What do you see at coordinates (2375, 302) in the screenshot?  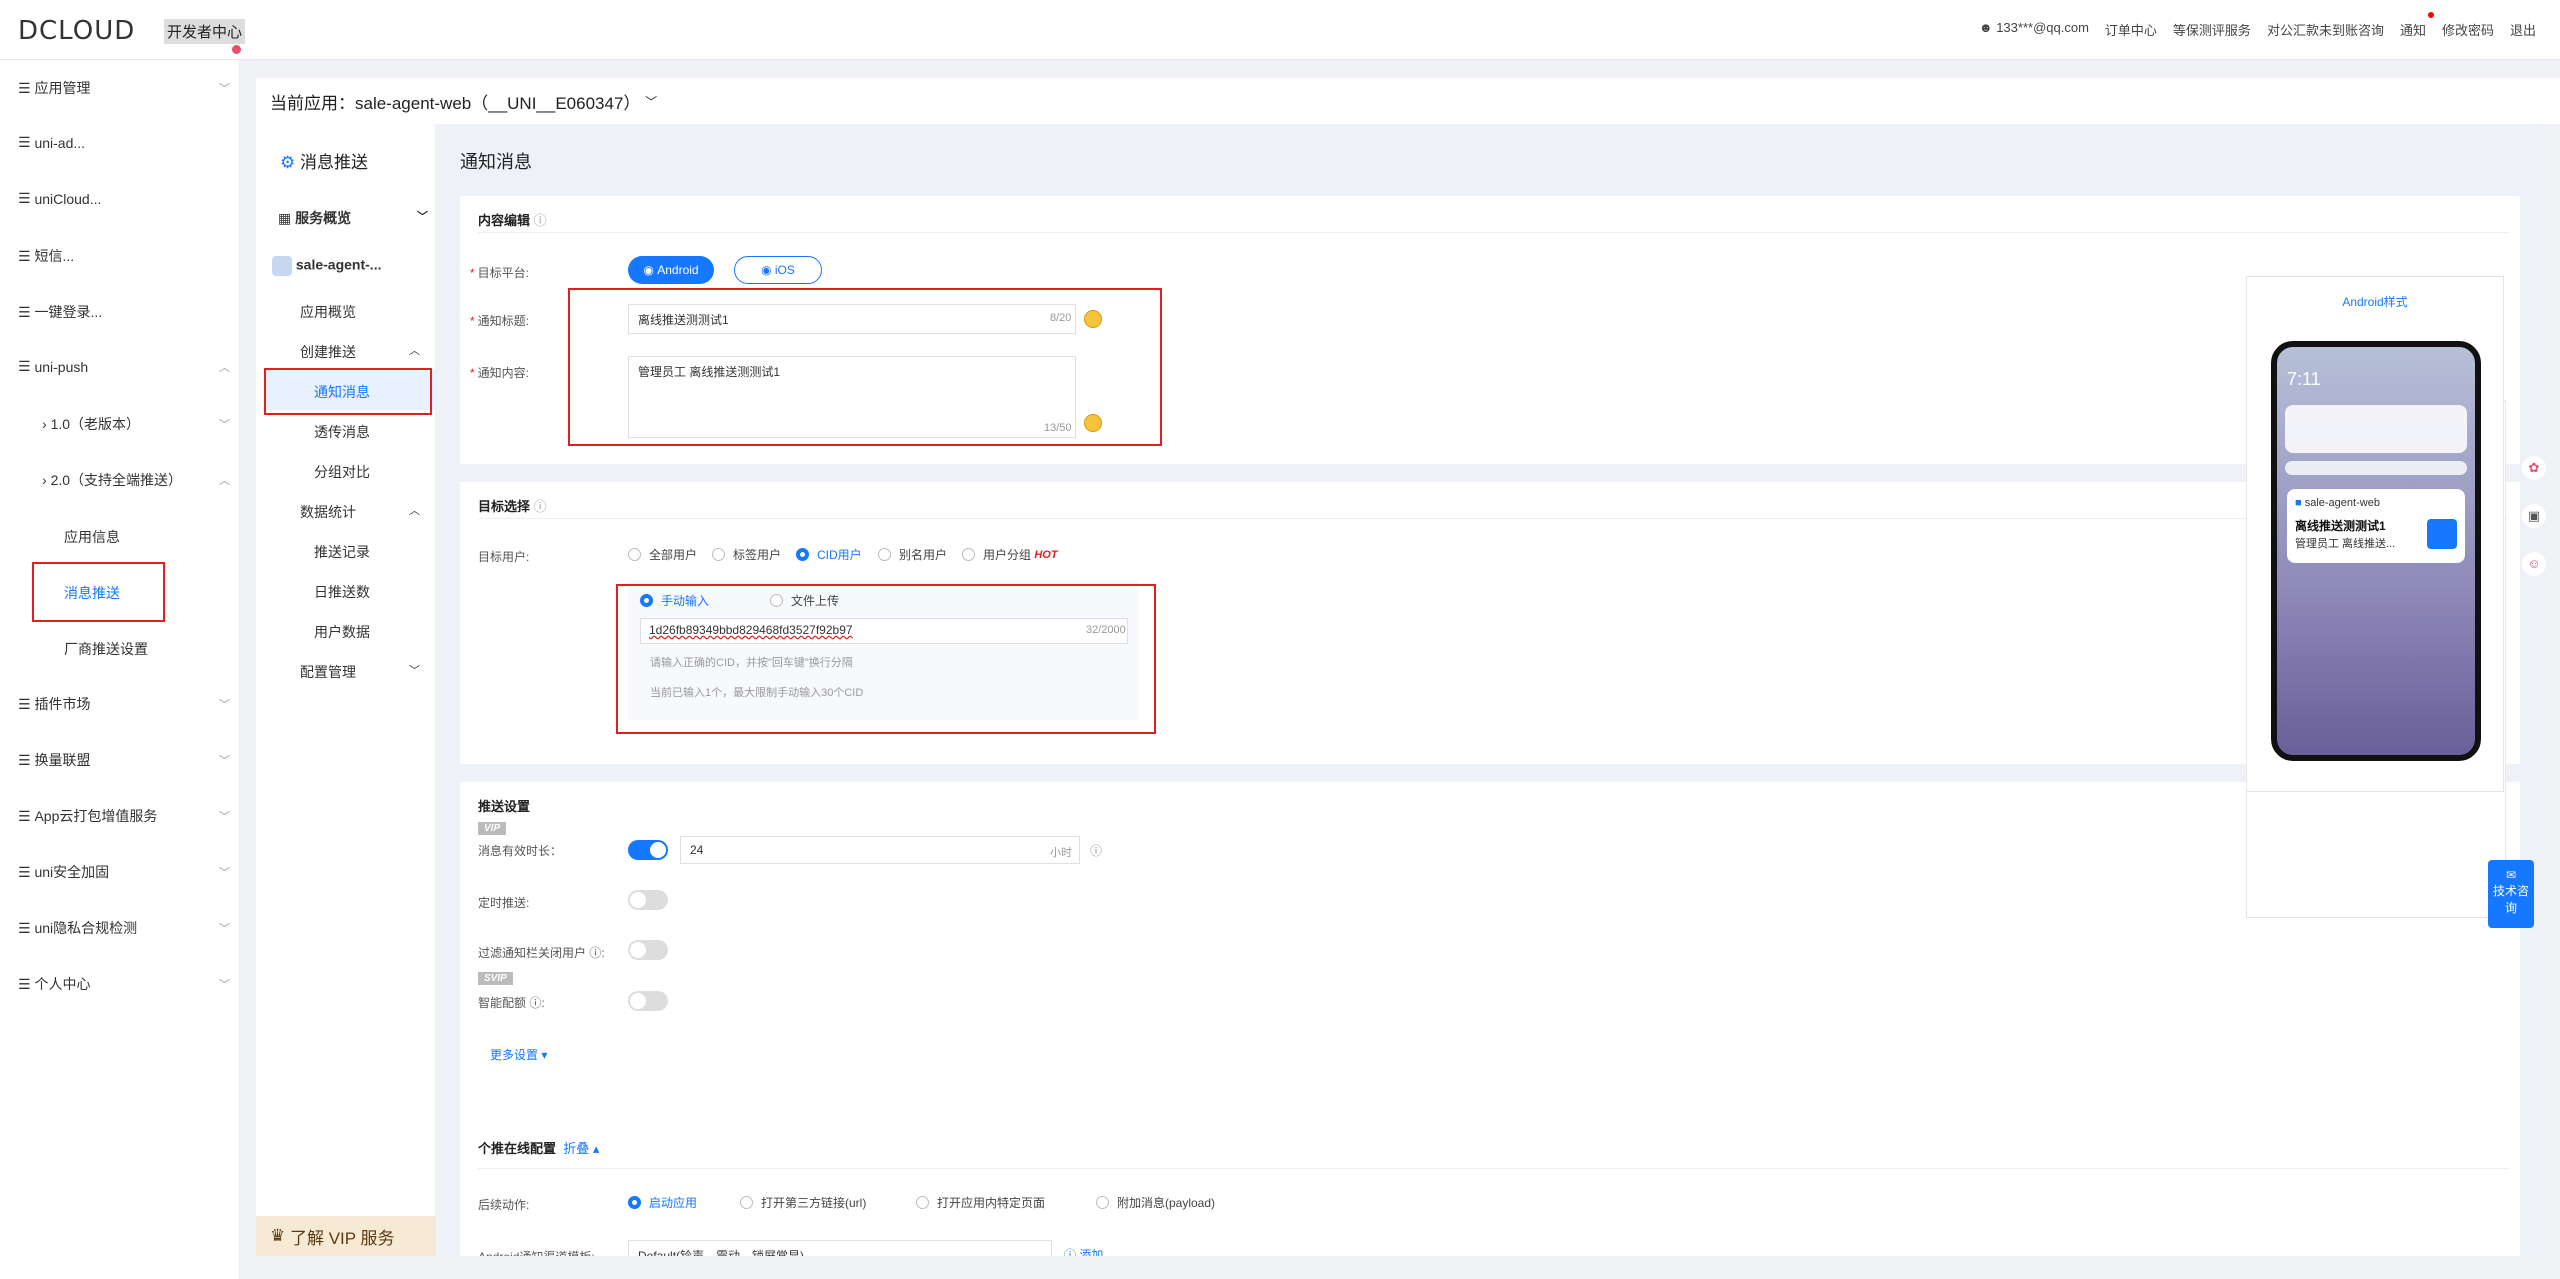 I see `preview-title: Android样式` at bounding box center [2375, 302].